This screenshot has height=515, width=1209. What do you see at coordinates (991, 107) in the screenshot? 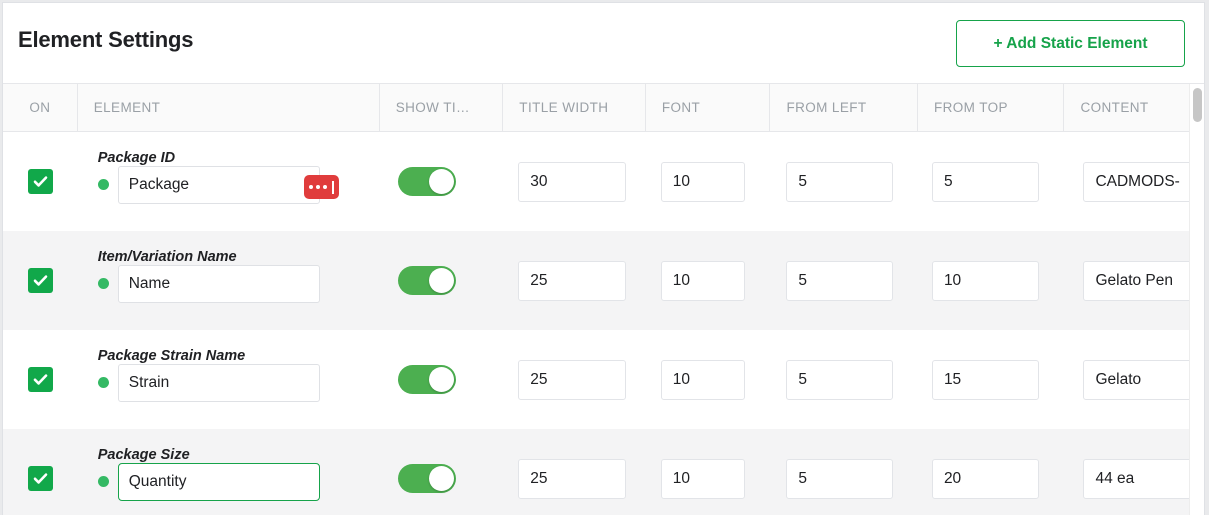
I see `column-header-from-top: FROM TOP` at bounding box center [991, 107].